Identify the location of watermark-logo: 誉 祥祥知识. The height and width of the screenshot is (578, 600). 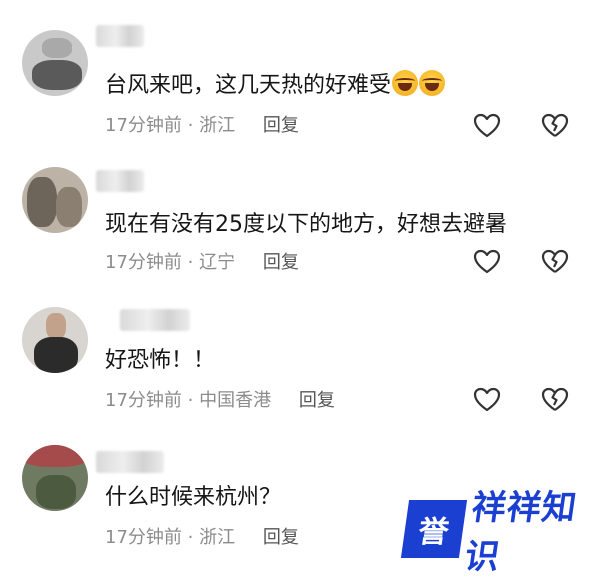
(500, 532).